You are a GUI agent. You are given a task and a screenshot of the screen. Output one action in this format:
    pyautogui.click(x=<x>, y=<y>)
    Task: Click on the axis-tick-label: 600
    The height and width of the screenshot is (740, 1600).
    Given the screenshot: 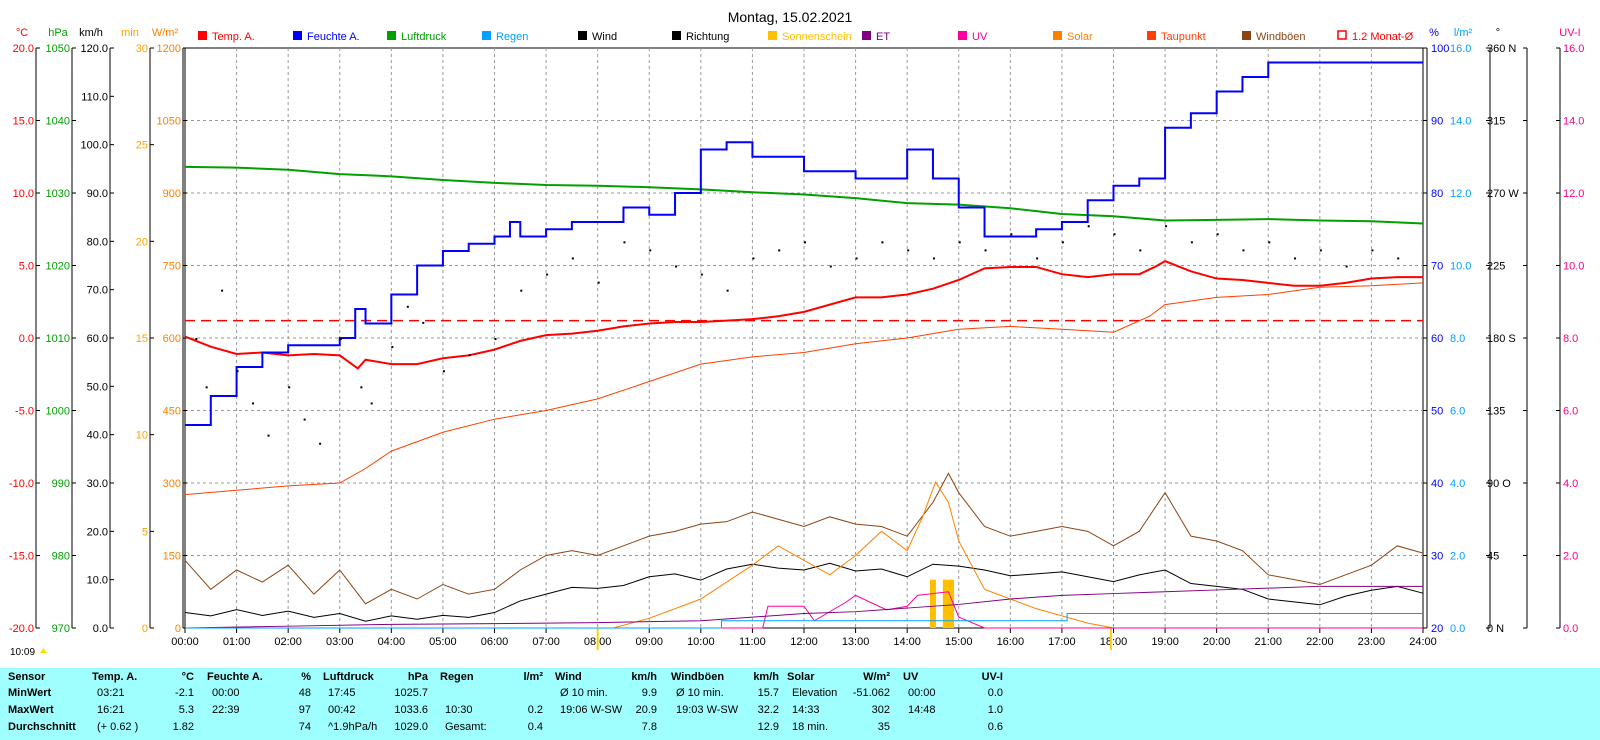 What is the action you would take?
    pyautogui.click(x=172, y=339)
    